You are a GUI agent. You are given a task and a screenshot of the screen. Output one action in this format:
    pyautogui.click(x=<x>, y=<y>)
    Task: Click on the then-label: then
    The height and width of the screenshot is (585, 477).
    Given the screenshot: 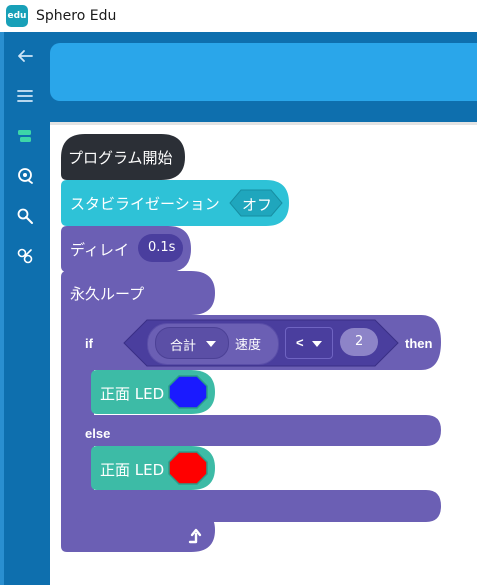 What is the action you would take?
    pyautogui.click(x=419, y=343)
    